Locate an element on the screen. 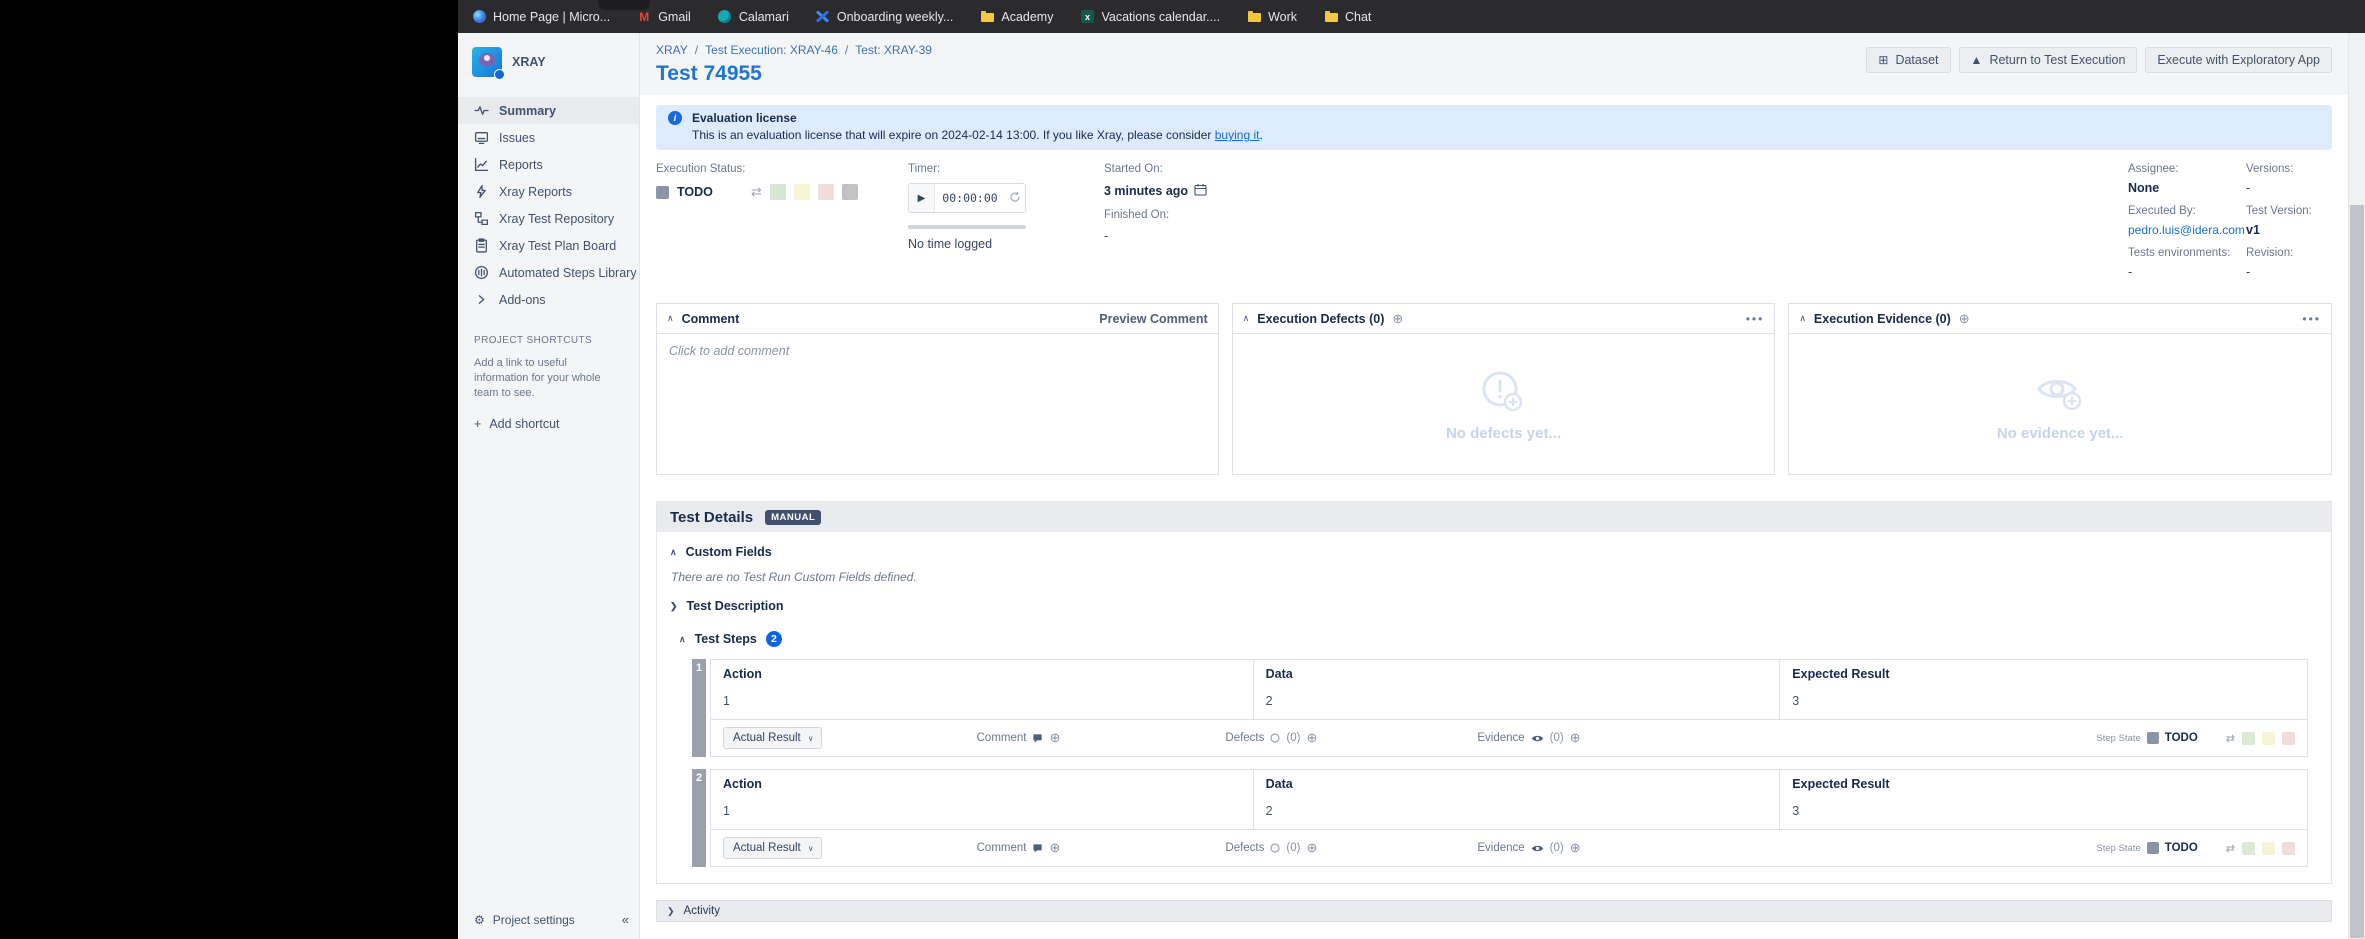 Image resolution: width=2365 pixels, height=939 pixels. breadcrumb-project: XRAY is located at coordinates (672, 50).